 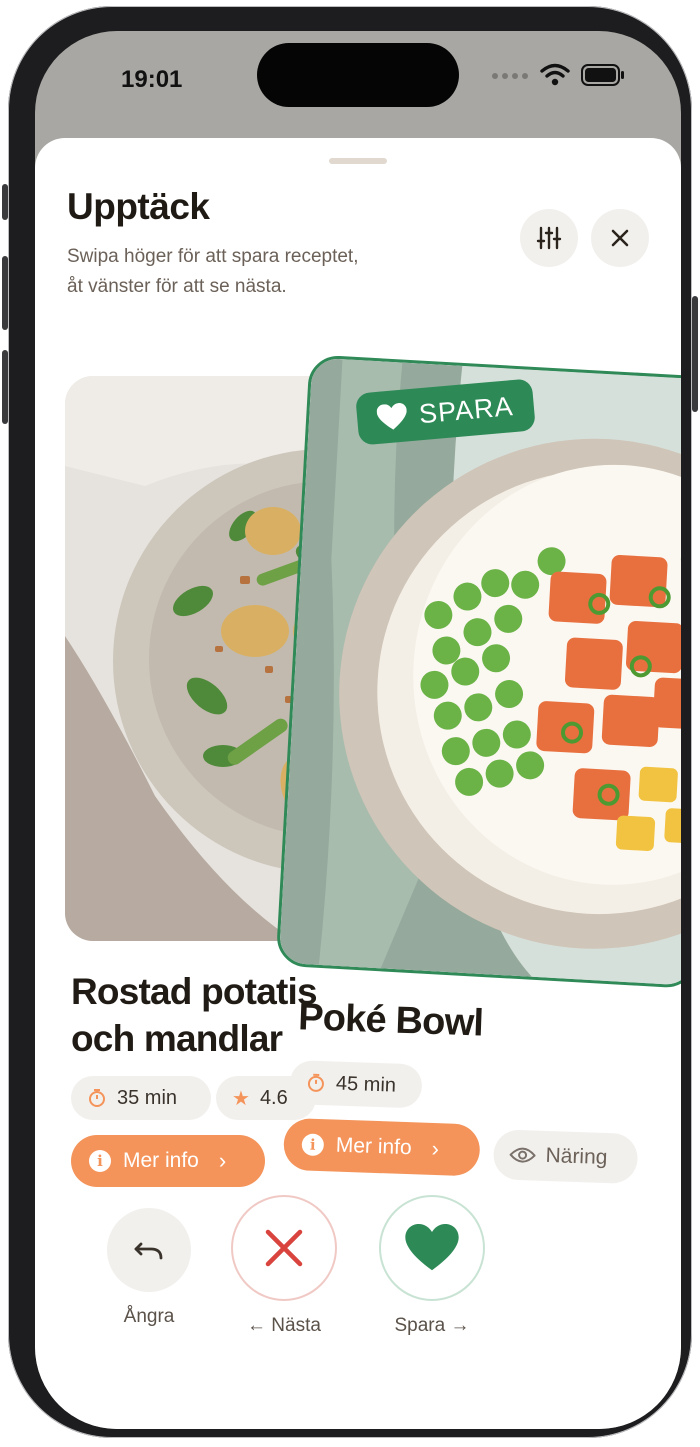 What do you see at coordinates (147, 1097) in the screenshot?
I see `back-time-label: 35 min` at bounding box center [147, 1097].